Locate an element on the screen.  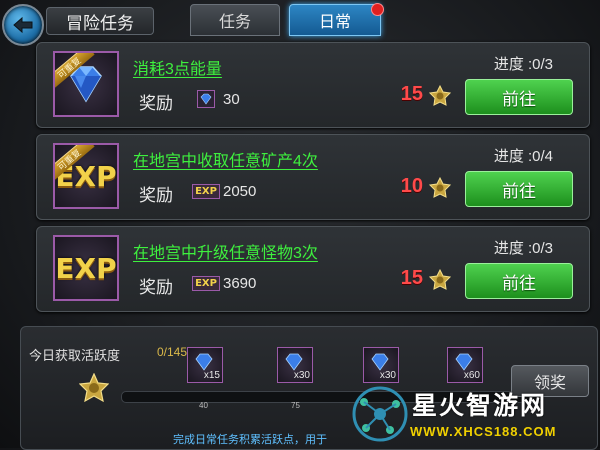
gem-small-icon is located at coordinates (206, 99).